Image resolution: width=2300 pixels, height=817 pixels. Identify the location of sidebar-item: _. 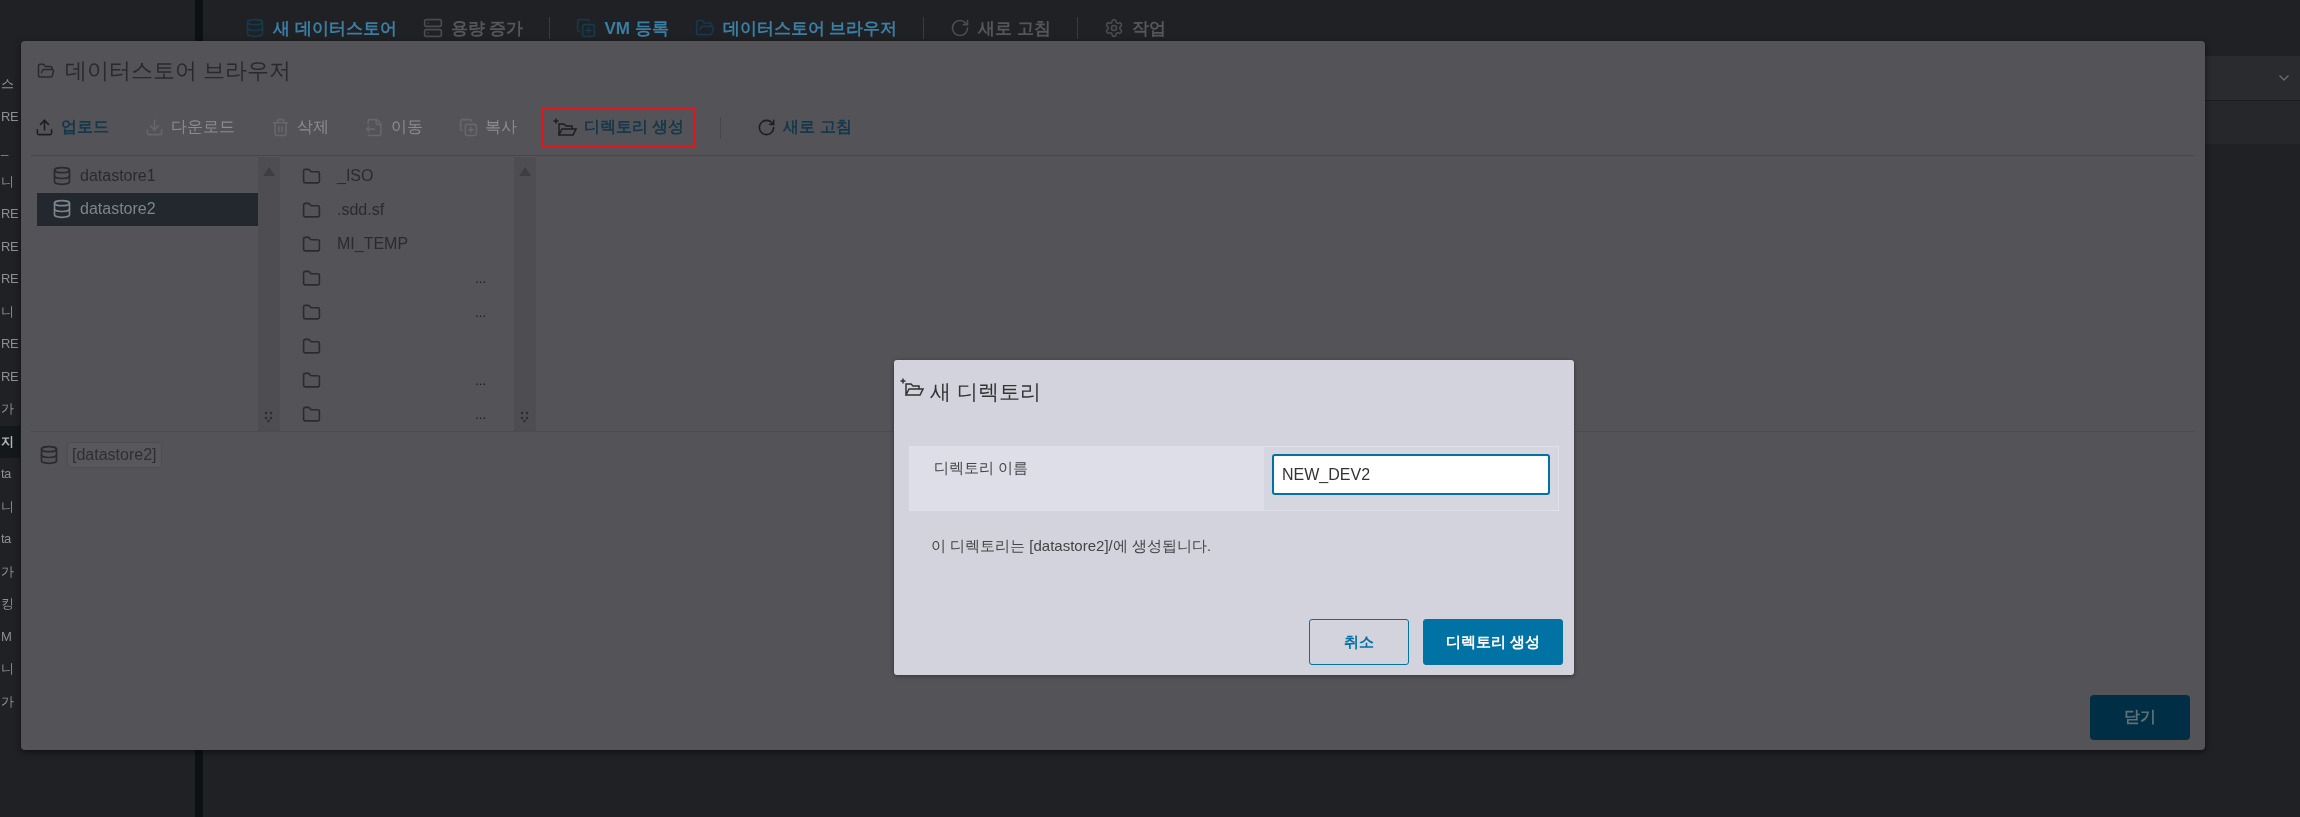
(10, 149).